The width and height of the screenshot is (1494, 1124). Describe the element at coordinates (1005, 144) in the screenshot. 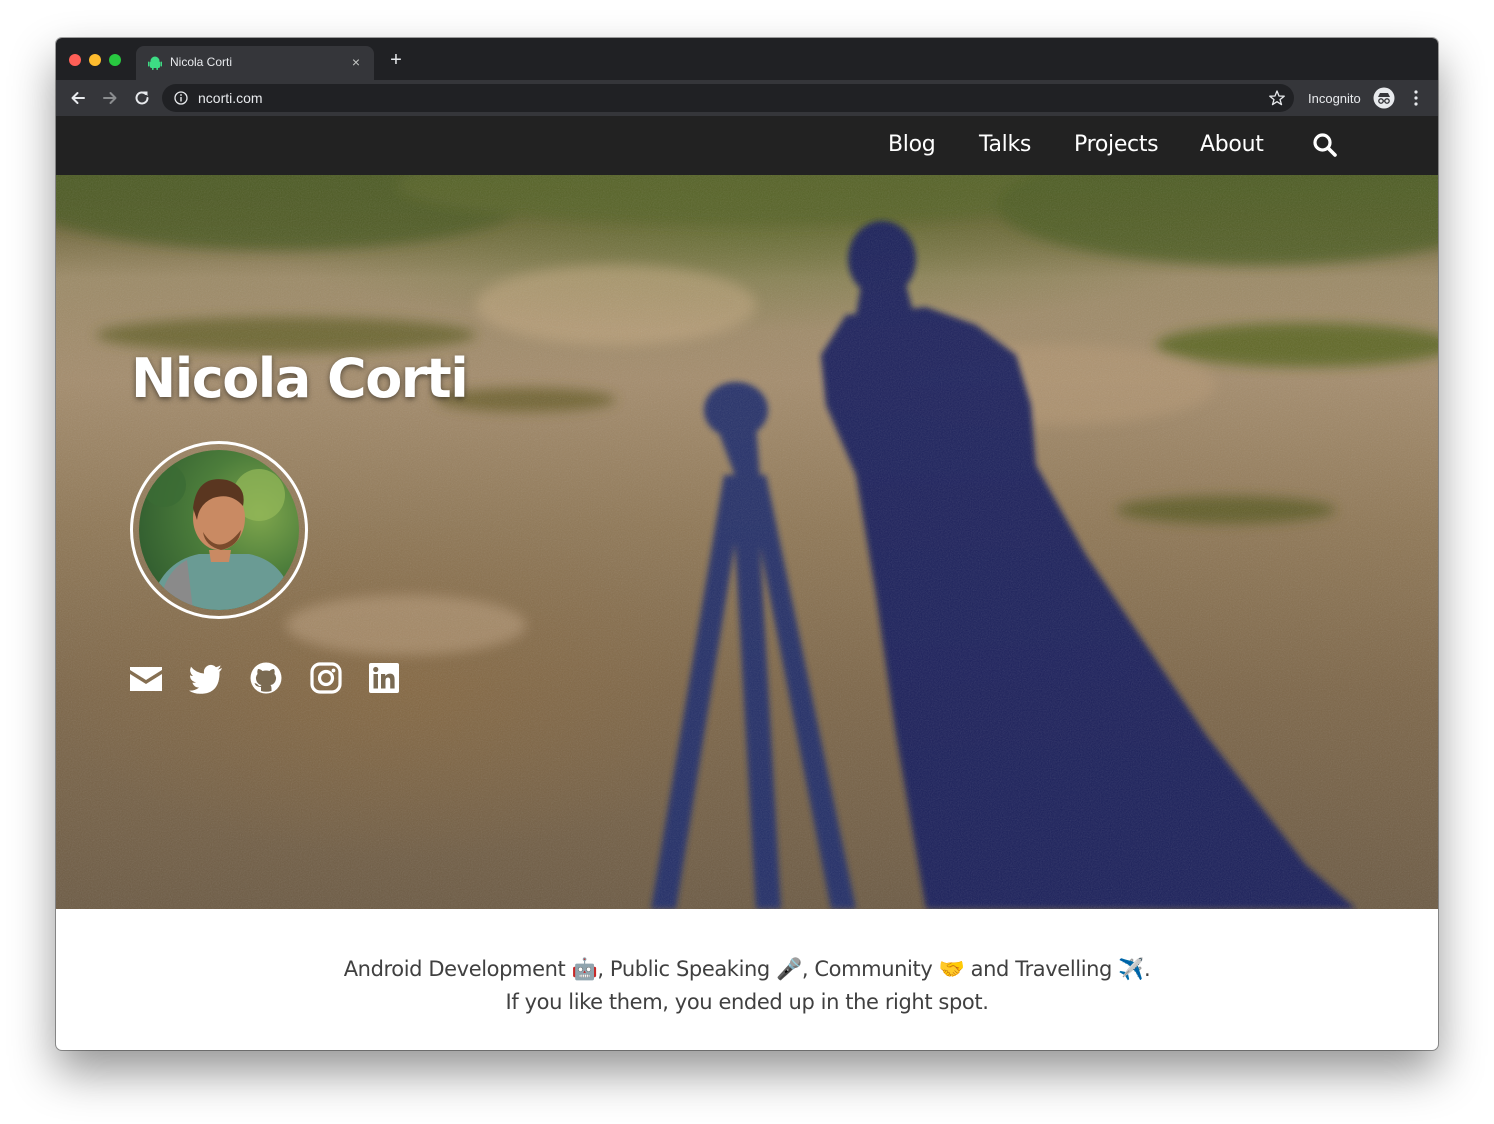

I see `nav-link-talks: Talks` at that location.